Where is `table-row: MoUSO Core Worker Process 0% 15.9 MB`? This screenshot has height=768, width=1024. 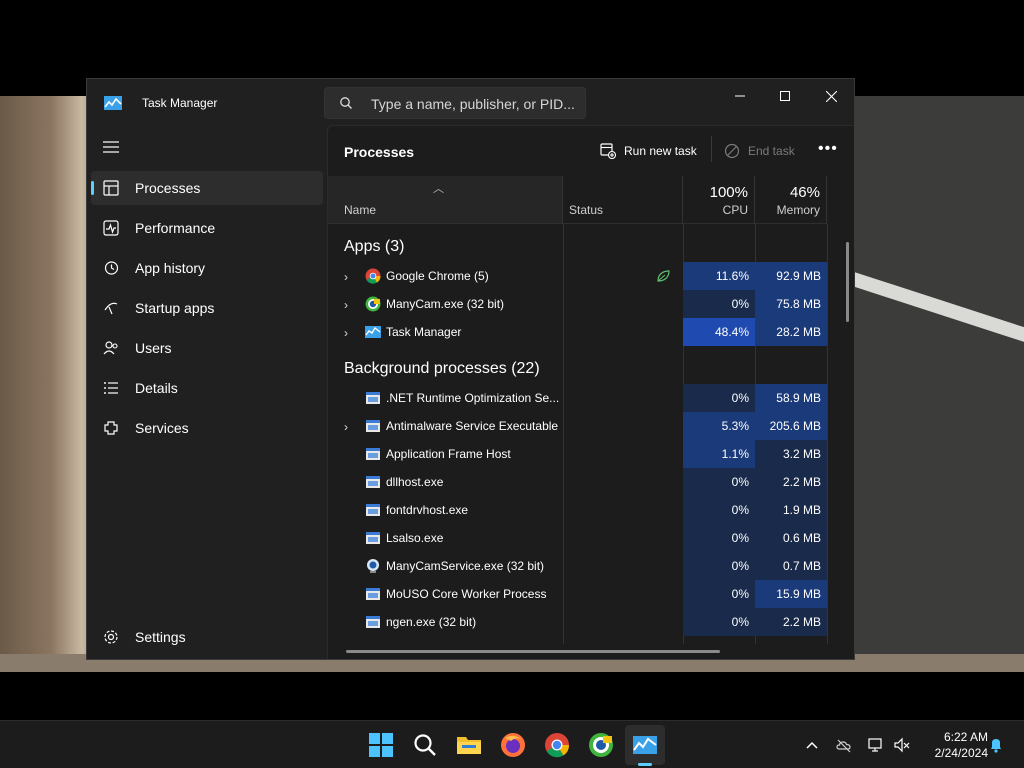 table-row: MoUSO Core Worker Process 0% 15.9 MB is located at coordinates (578, 594).